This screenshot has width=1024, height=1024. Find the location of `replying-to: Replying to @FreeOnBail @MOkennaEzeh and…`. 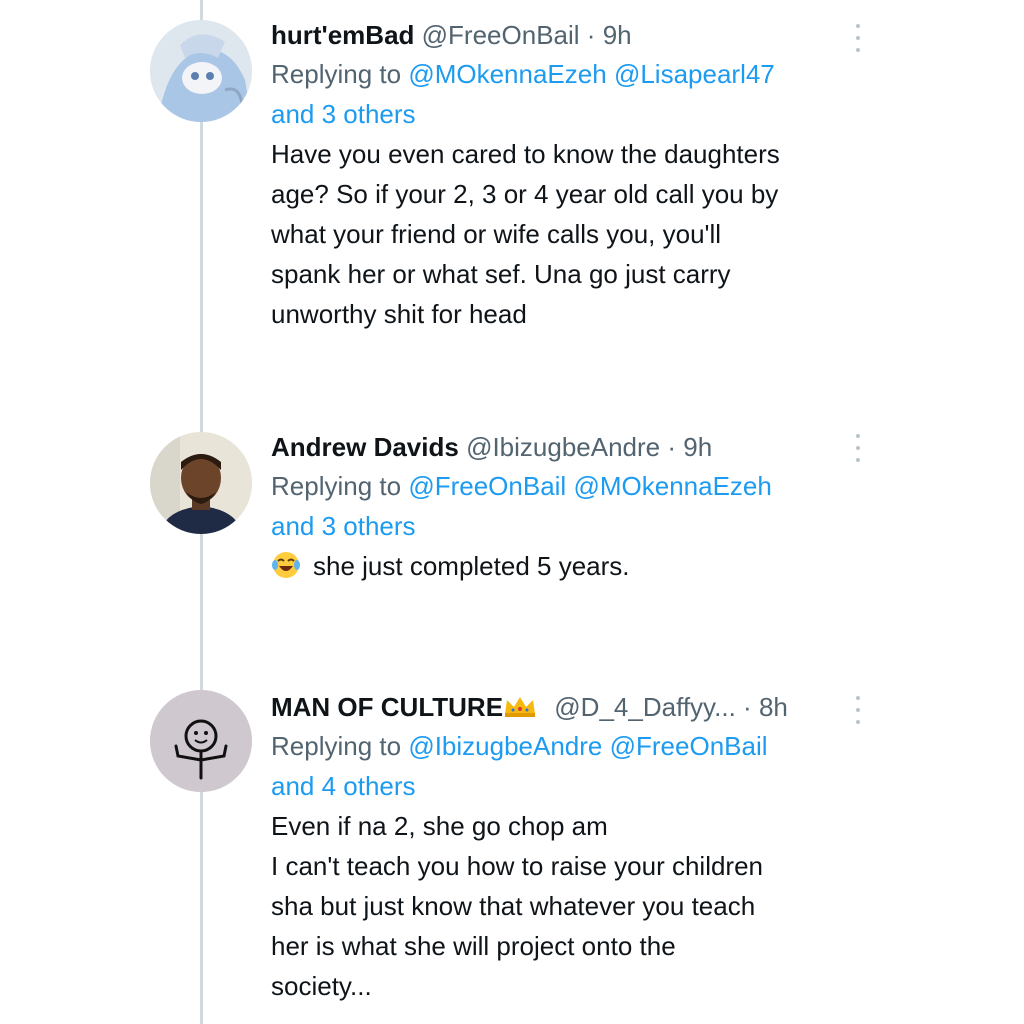

replying-to: Replying to @FreeOnBail @MOkennaEzeh and… is located at coordinates (571, 506).